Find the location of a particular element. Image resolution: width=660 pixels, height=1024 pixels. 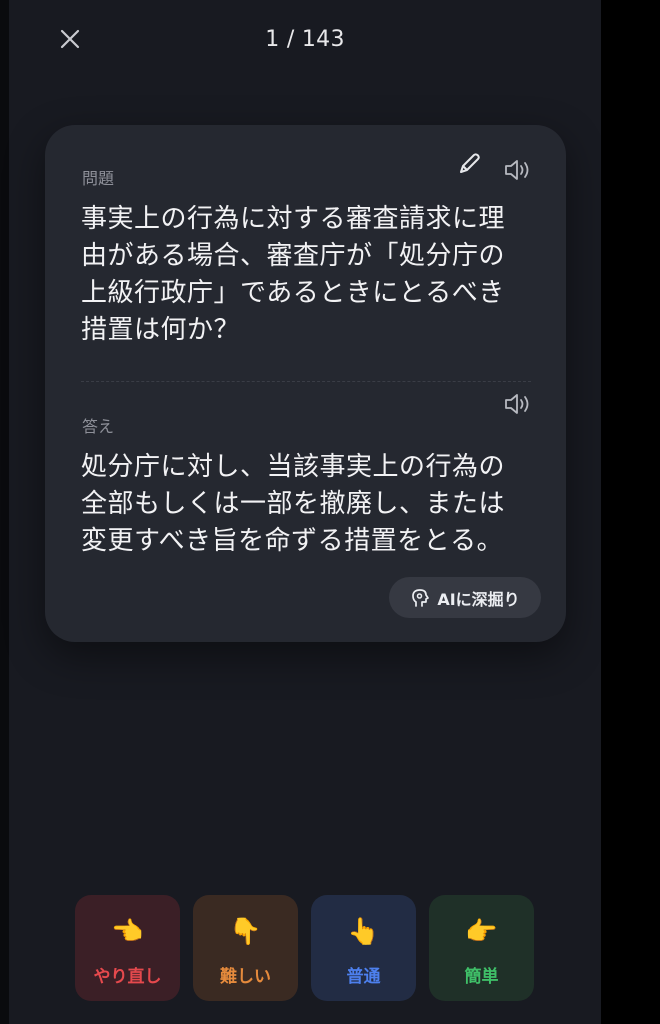

ai-head-icon is located at coordinates (421, 597).